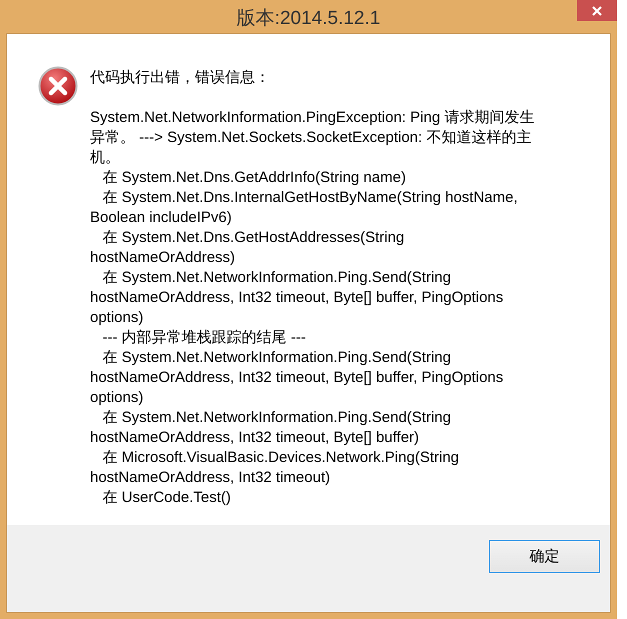  Describe the element at coordinates (312, 118) in the screenshot. I see `stack-trace-line: System.Net.NetworkInformation.PingException: Ping 请求期间发生` at that location.